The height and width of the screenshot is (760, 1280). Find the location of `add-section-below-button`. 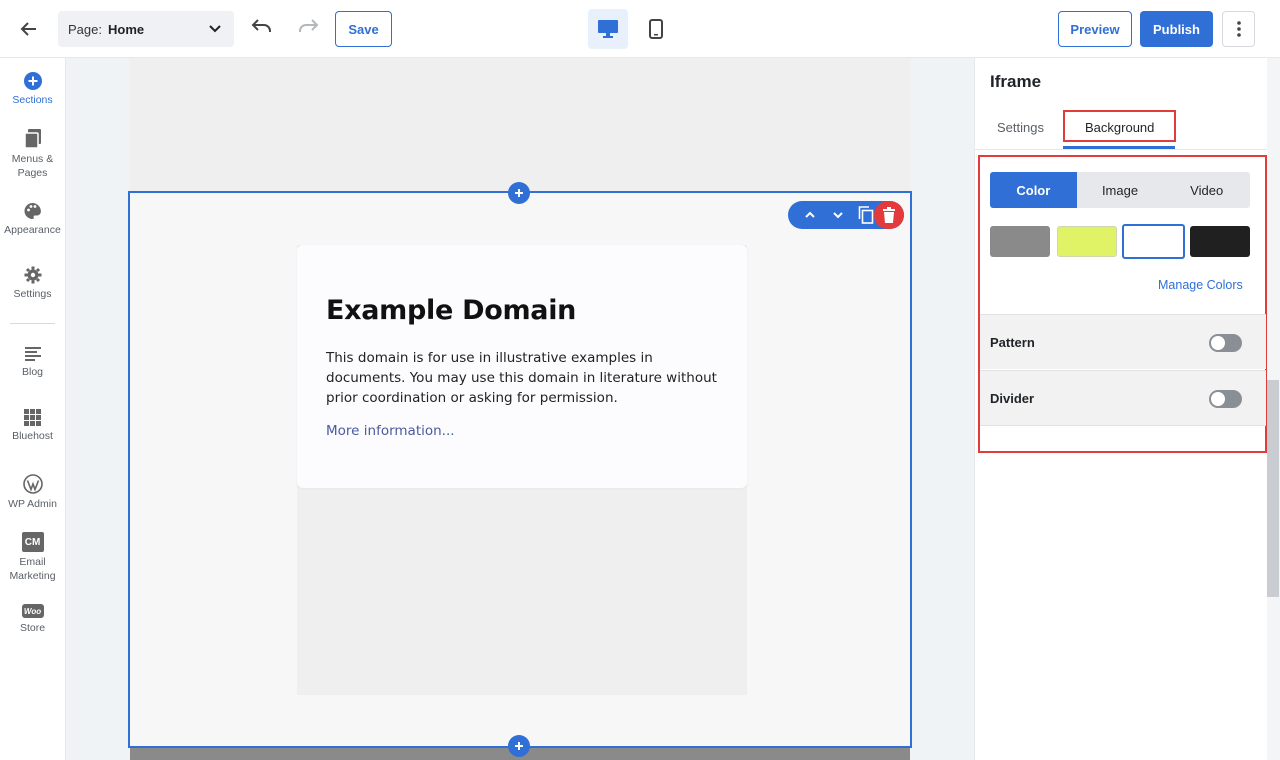

add-section-below-button is located at coordinates (519, 746).